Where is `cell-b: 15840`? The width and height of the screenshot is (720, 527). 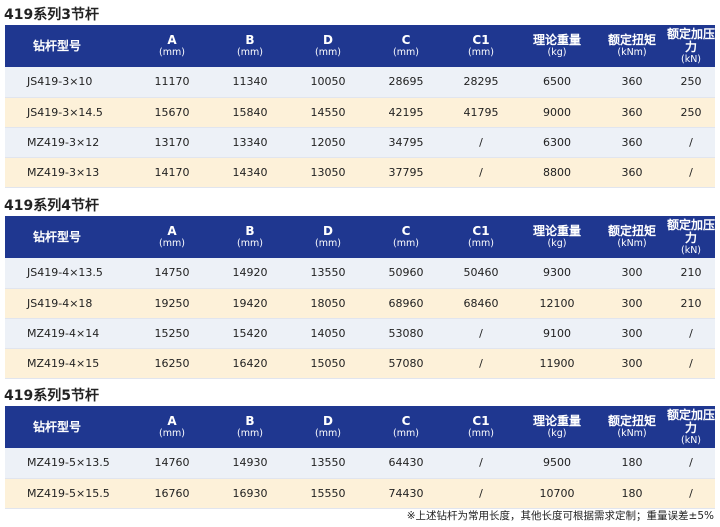 cell-b: 15840 is located at coordinates (250, 112).